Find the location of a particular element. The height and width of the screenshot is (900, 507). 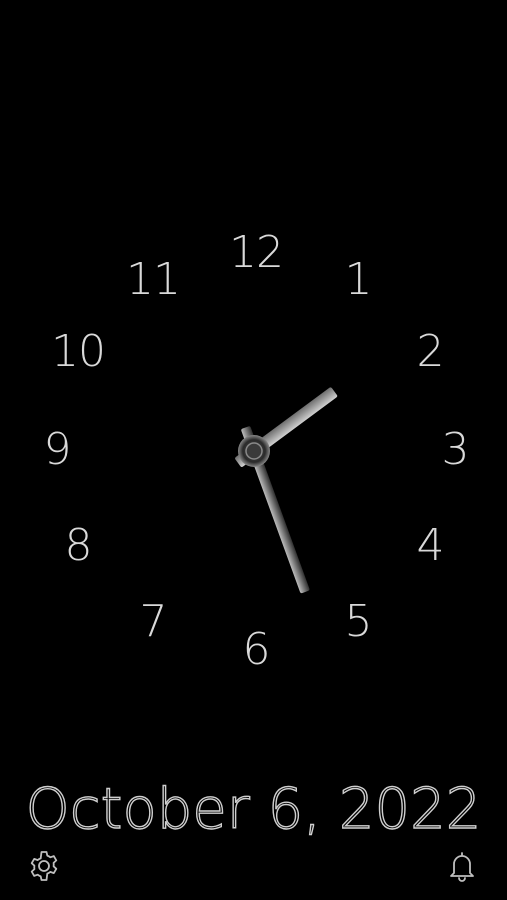

gear-icon is located at coordinates (44, 866).